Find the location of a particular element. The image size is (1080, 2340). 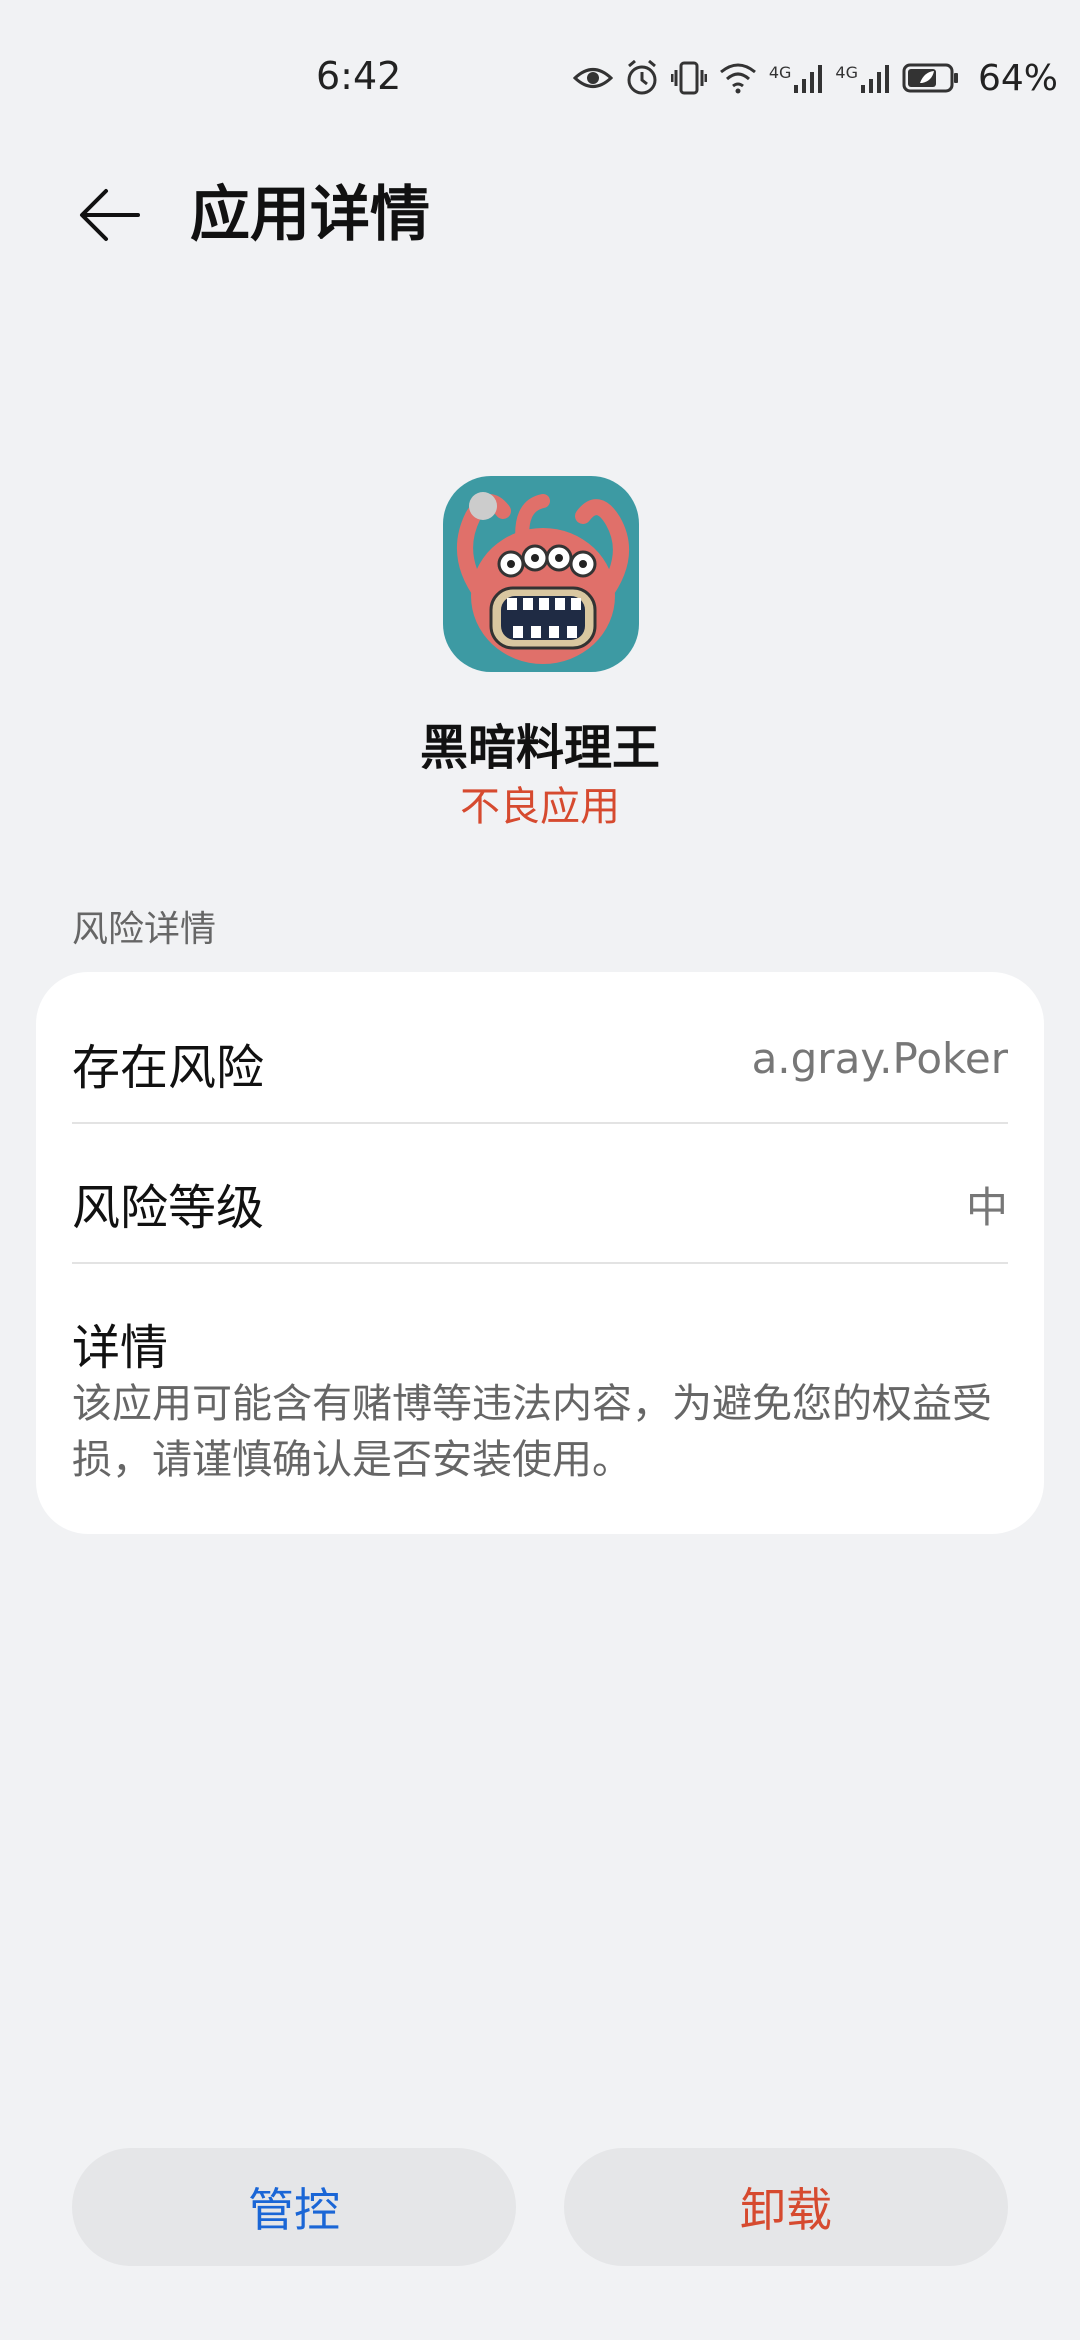

risk-row-value: a.gray.Poker is located at coordinates (879, 1058).